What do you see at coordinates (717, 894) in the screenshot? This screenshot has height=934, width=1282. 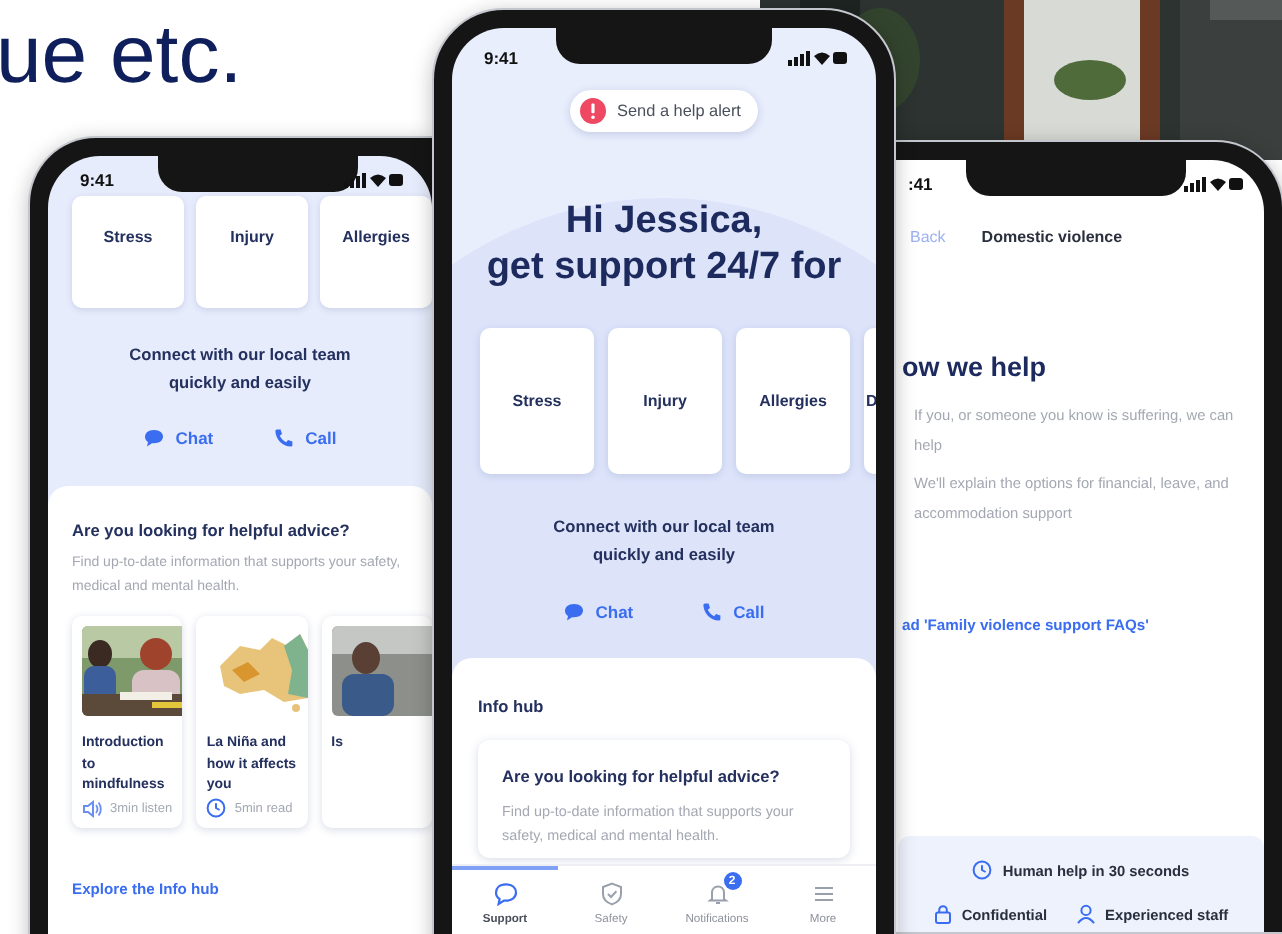 I see `bell-icon` at bounding box center [717, 894].